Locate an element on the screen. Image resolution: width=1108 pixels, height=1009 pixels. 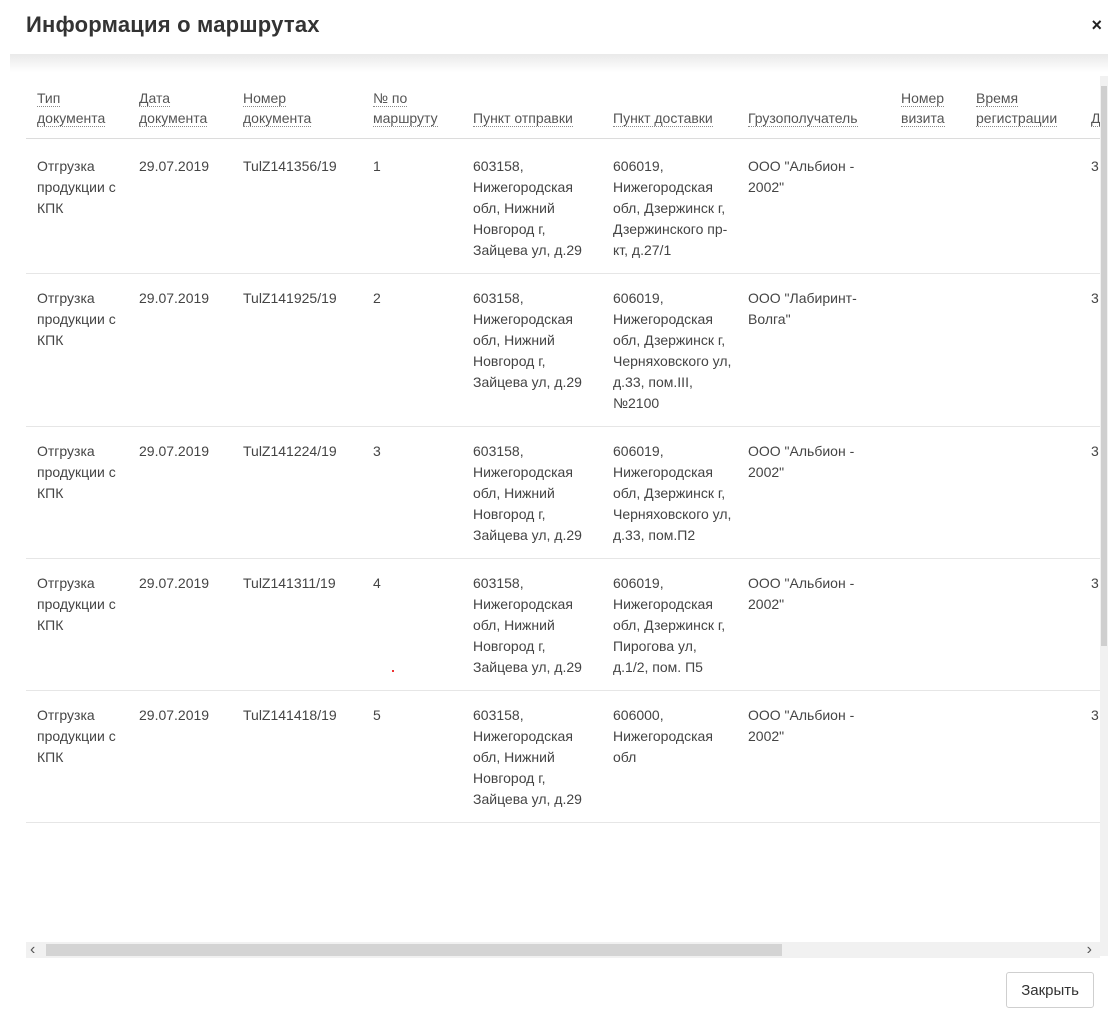
vertical-scrollbar is located at coordinates (1104, 516).